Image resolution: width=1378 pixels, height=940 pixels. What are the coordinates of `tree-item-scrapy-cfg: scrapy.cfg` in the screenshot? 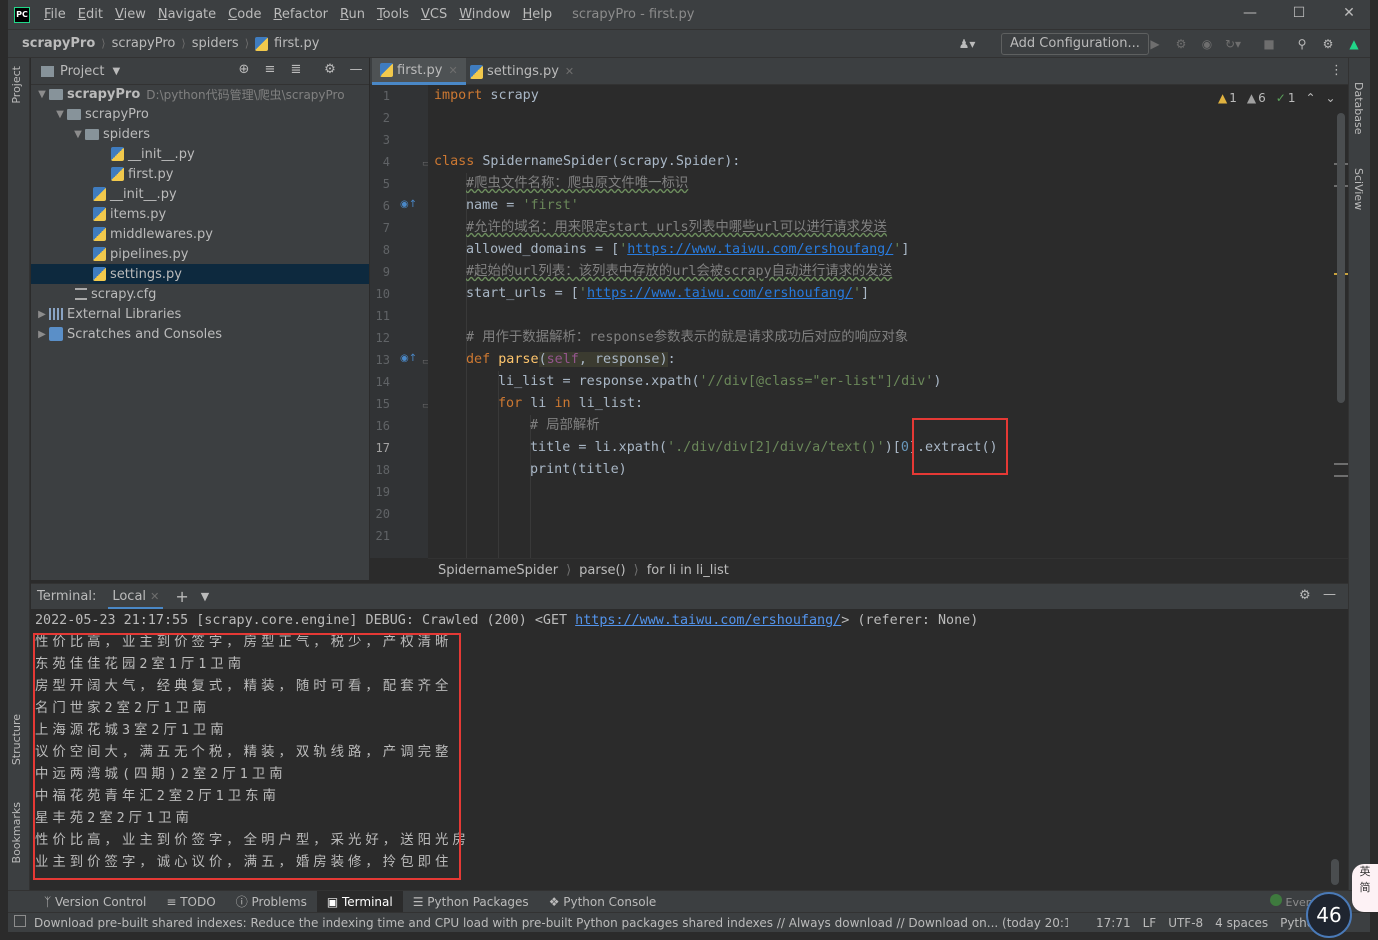 It's located at (200, 294).